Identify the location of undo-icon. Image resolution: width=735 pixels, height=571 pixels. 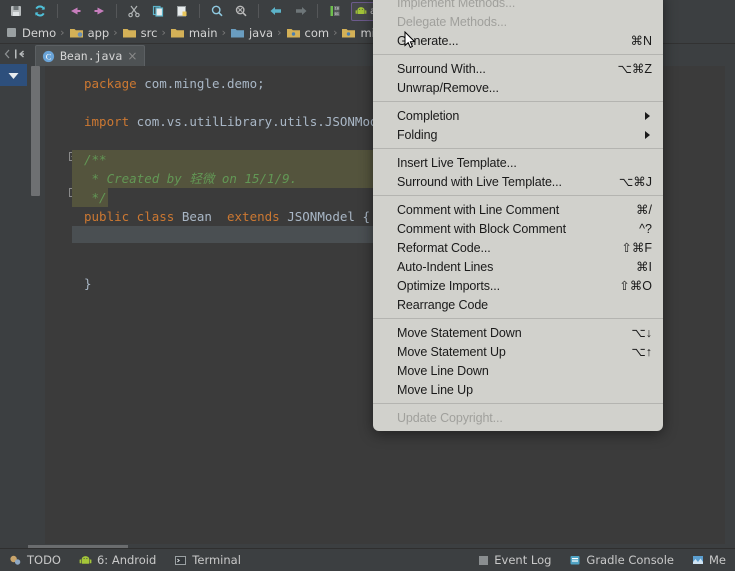
(75, 11).